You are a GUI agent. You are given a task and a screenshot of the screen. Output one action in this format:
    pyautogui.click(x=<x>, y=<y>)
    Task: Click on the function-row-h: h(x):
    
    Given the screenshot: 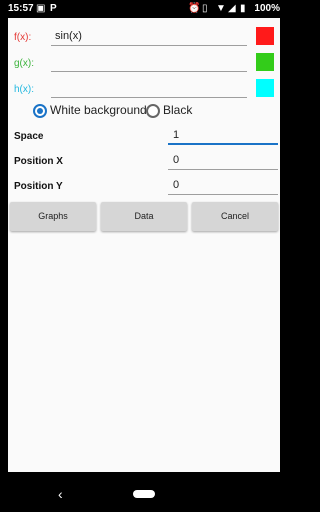 What is the action you would take?
    pyautogui.click(x=144, y=90)
    